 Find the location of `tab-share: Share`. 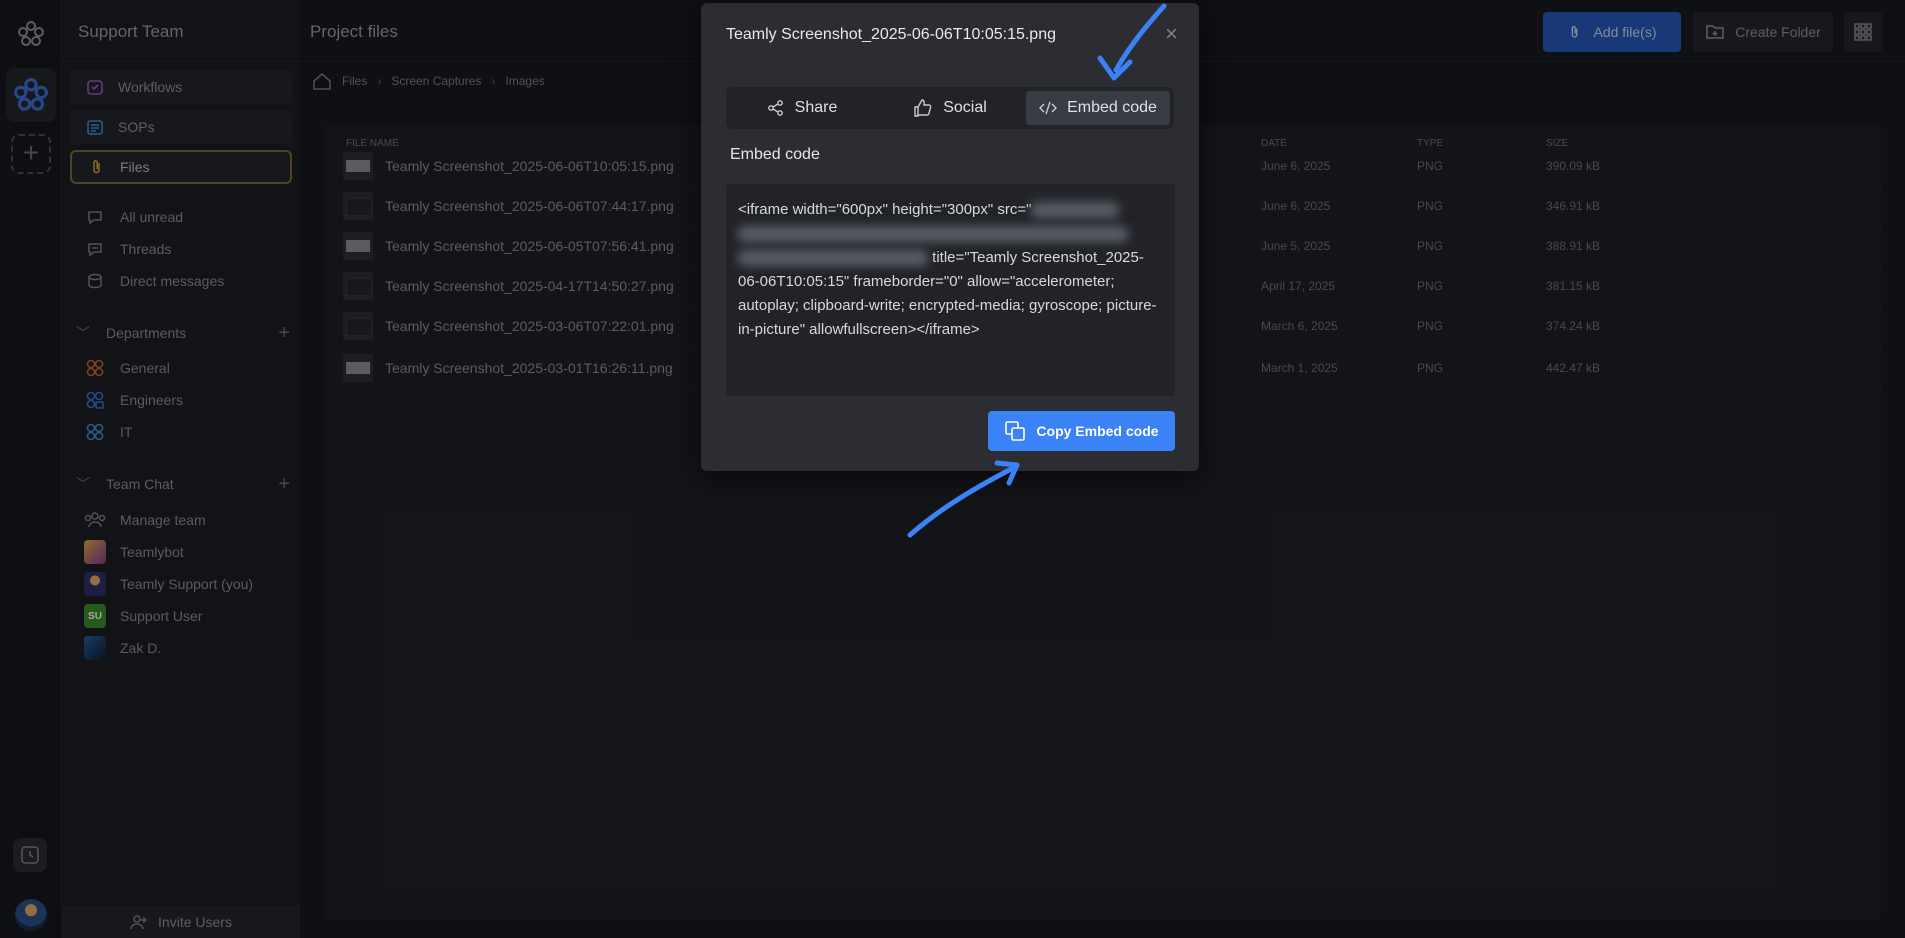

tab-share: Share is located at coordinates (802, 108).